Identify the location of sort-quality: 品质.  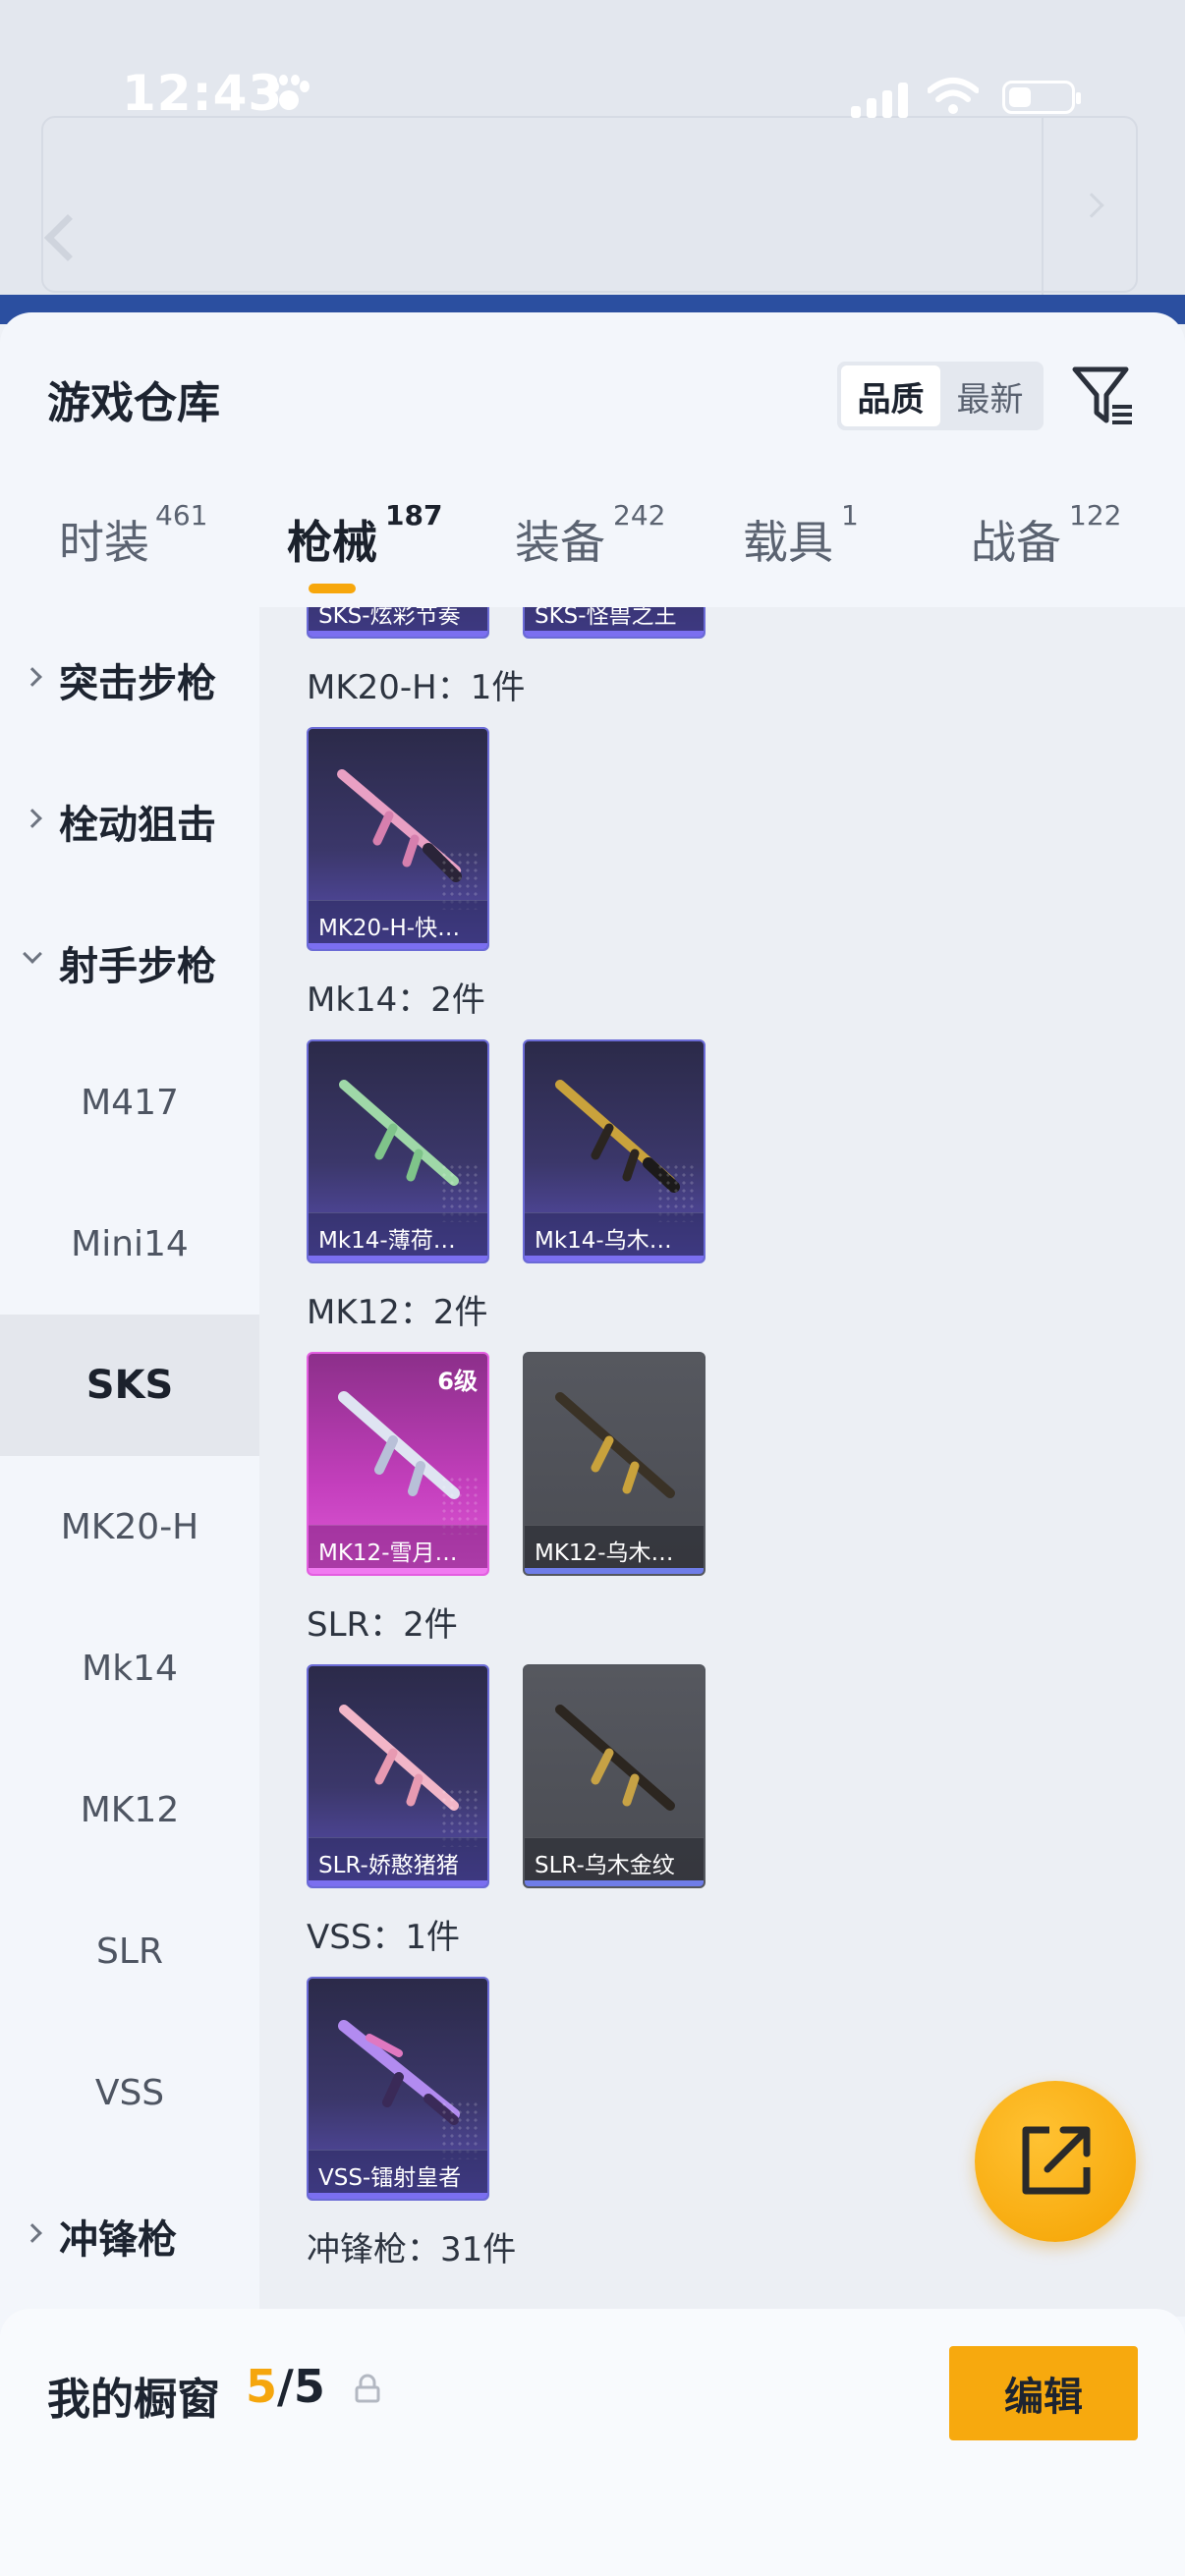
(891, 395).